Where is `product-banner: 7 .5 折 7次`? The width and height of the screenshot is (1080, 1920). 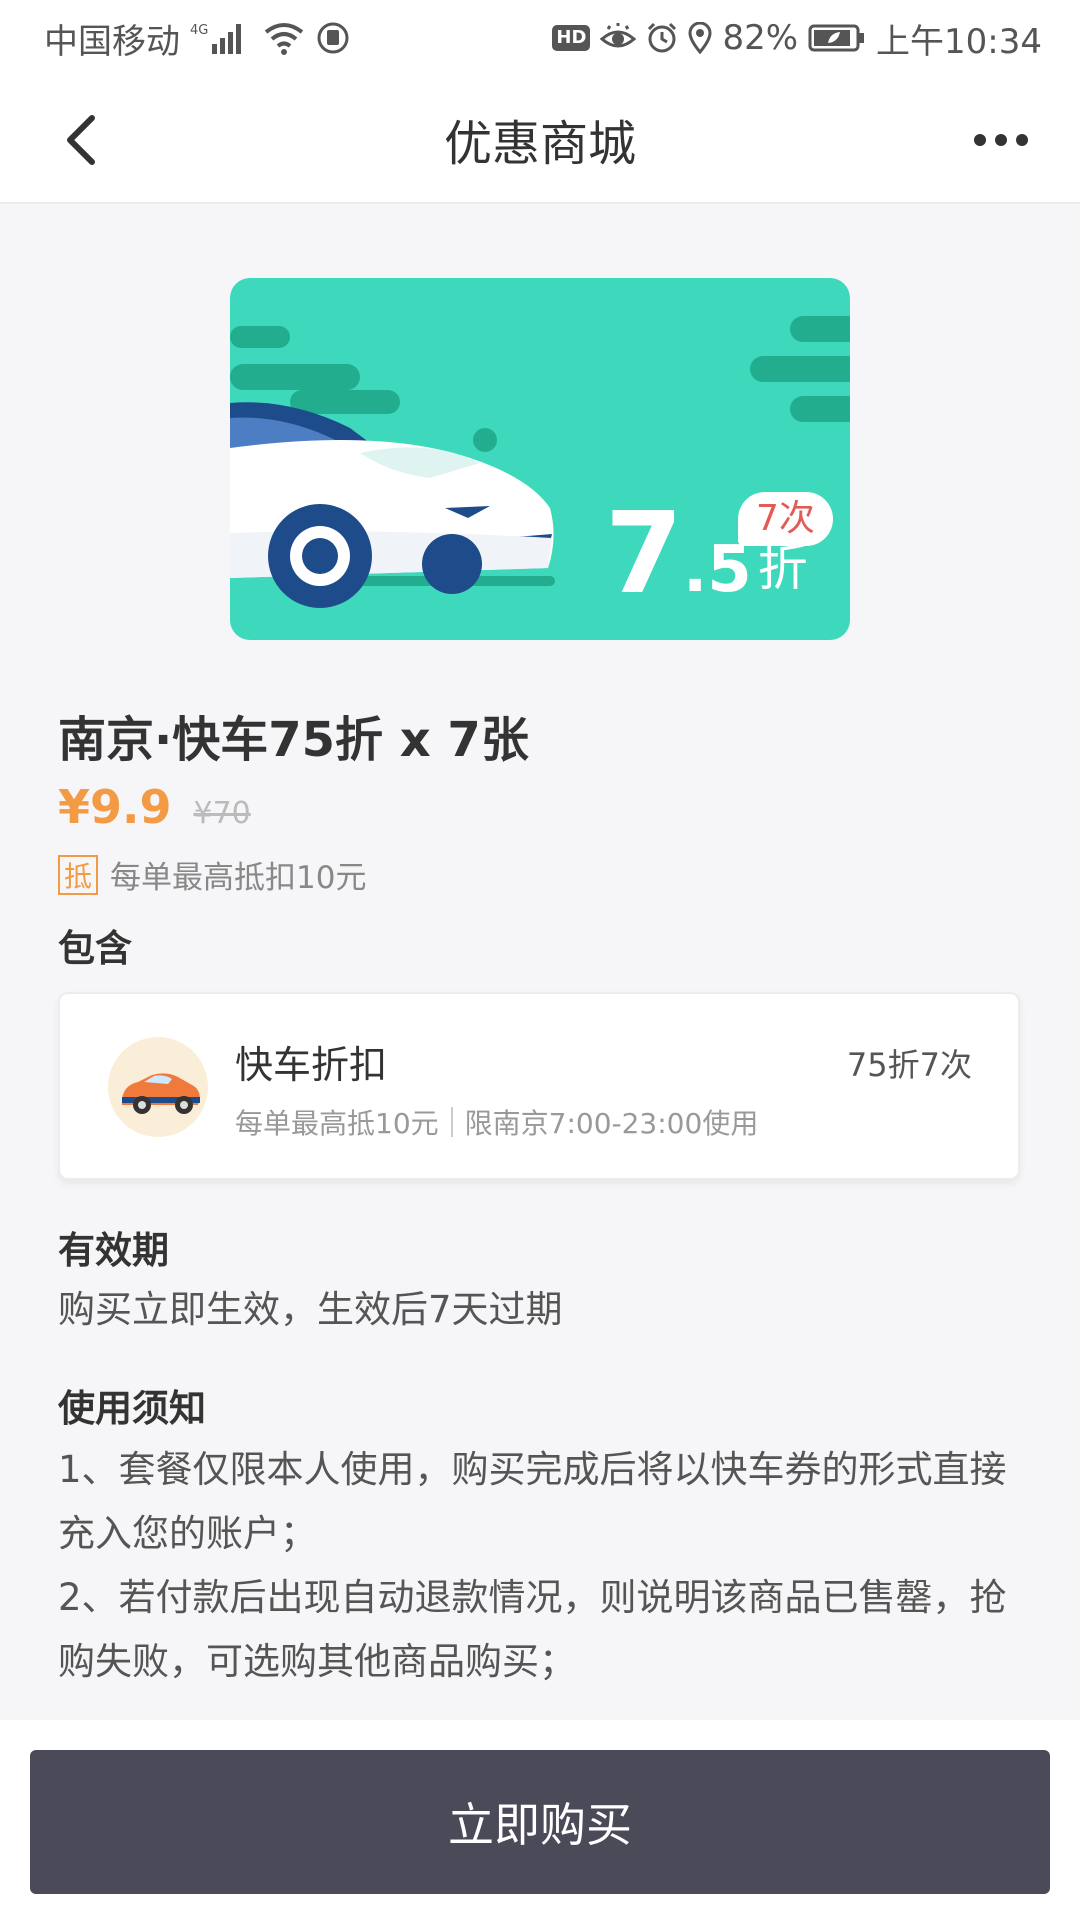 product-banner: 7 .5 折 7次 is located at coordinates (540, 459).